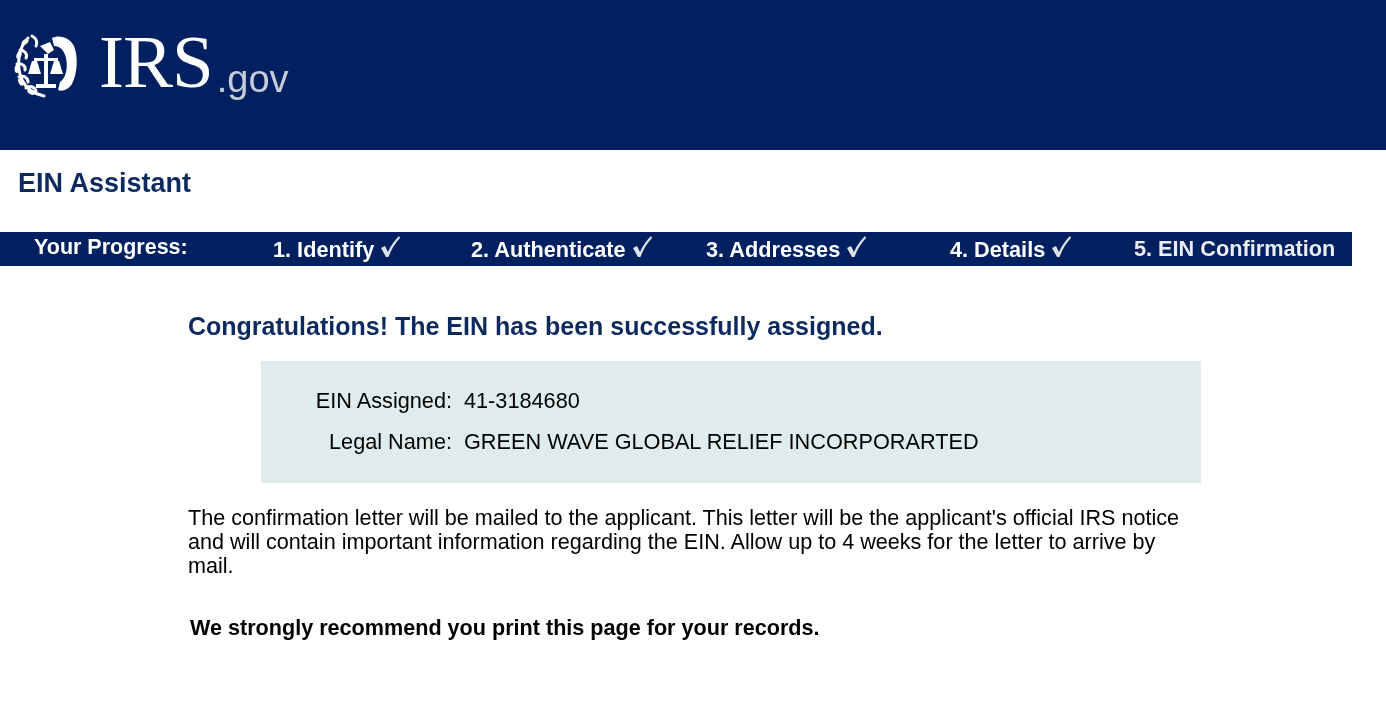 The image size is (1386, 726). Describe the element at coordinates (111, 247) in the screenshot. I see `progress-label: Your Progress:` at that location.